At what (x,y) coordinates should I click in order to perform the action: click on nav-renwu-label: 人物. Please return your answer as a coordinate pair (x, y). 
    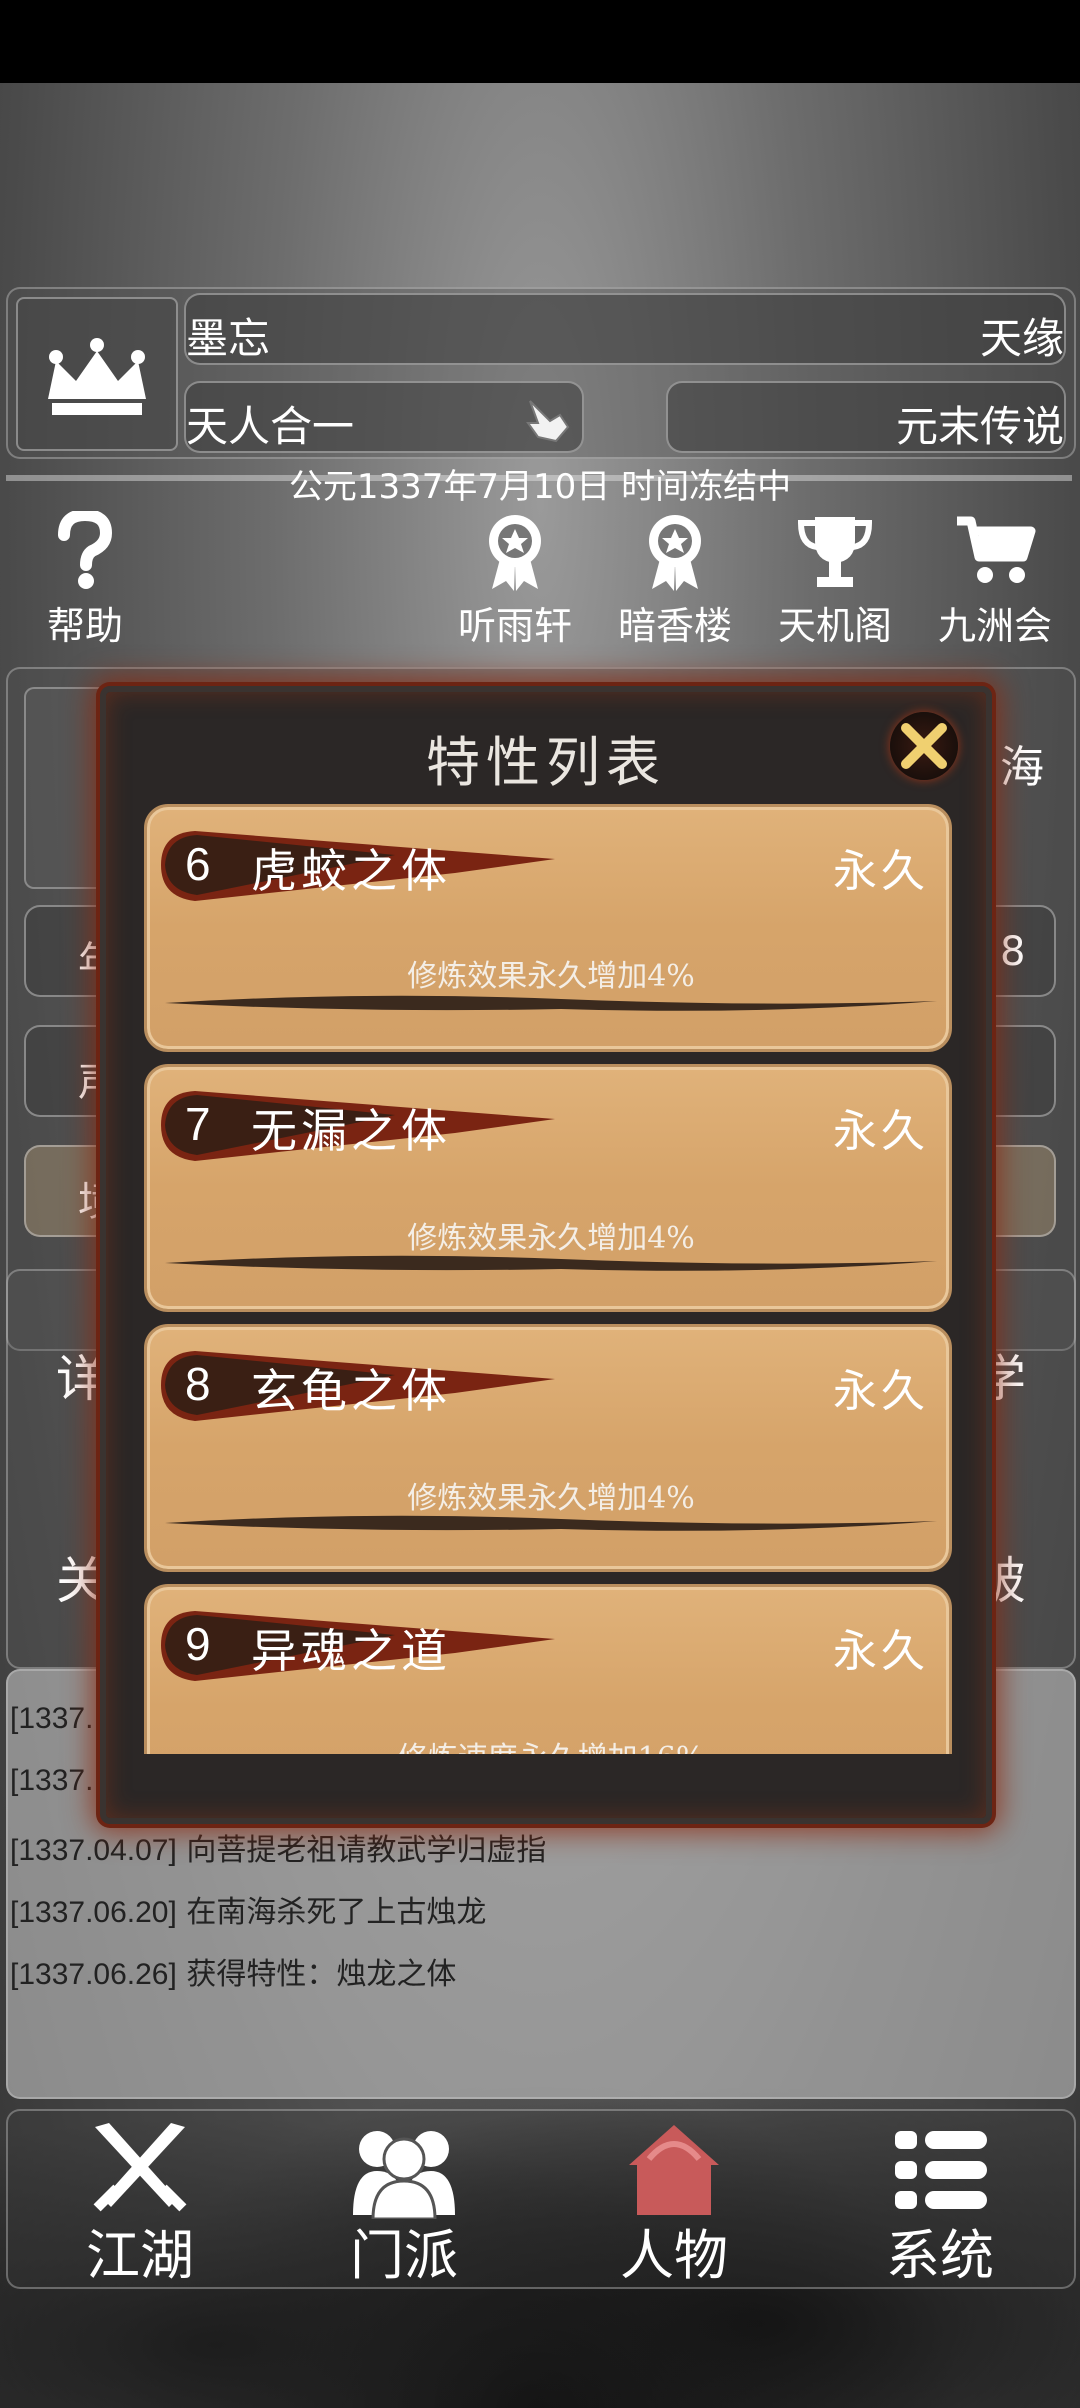
    Looking at the image, I should click on (674, 2255).